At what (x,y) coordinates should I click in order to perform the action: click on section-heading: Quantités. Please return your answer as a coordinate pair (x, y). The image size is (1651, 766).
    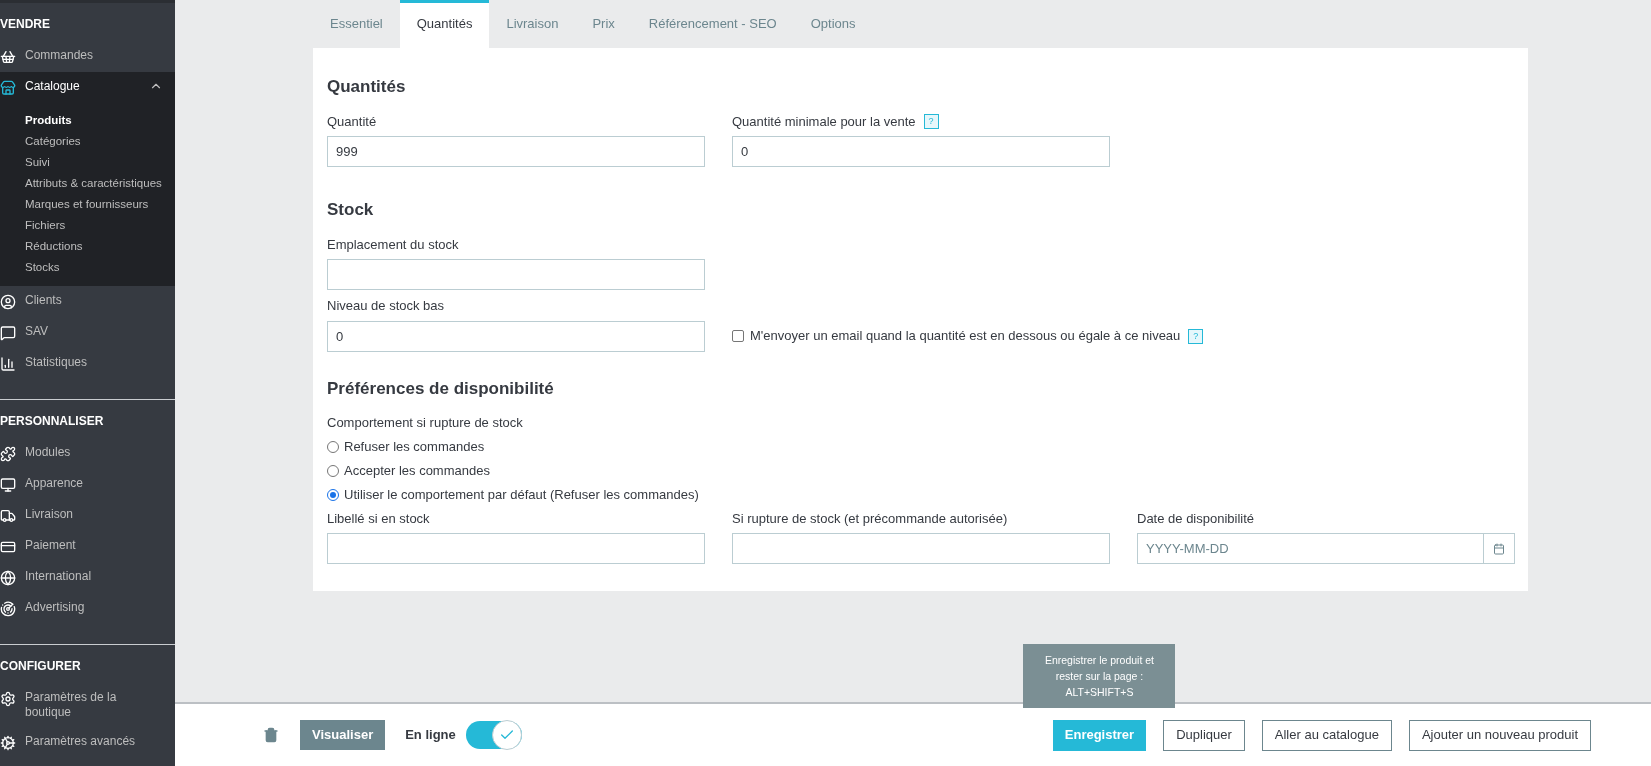
    Looking at the image, I should click on (367, 87).